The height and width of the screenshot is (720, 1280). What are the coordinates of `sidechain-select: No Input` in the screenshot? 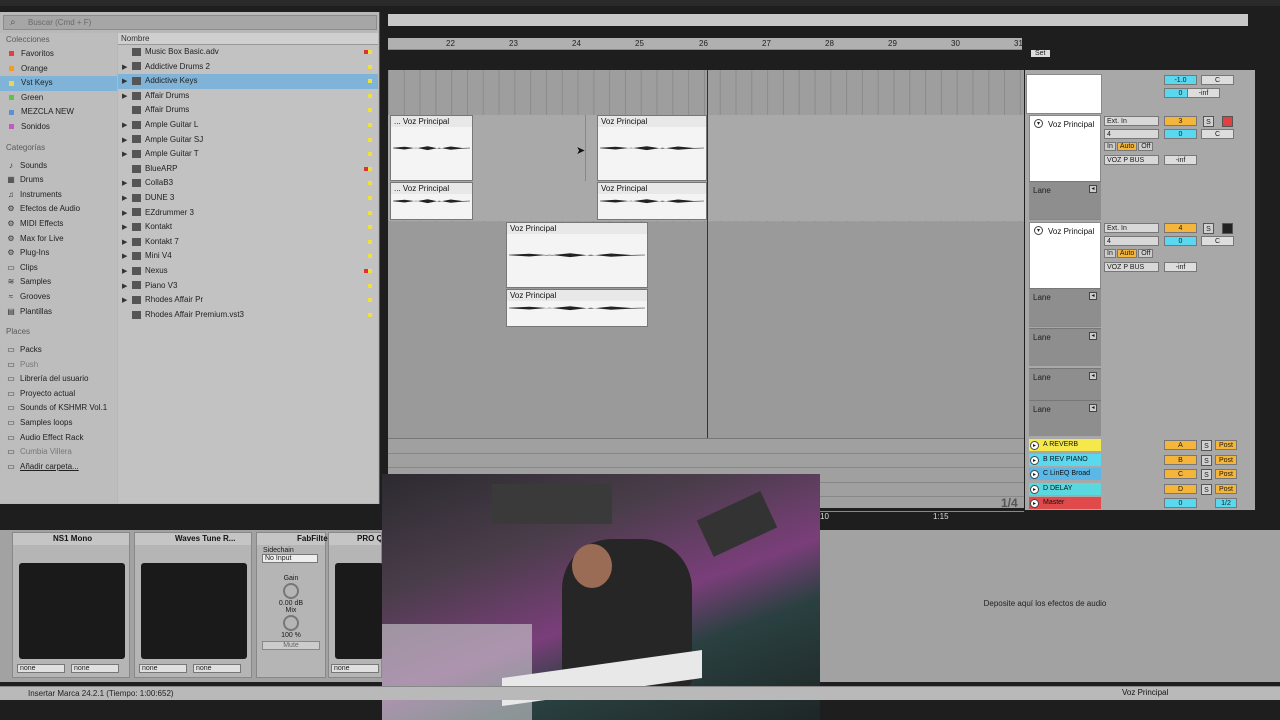 It's located at (290, 558).